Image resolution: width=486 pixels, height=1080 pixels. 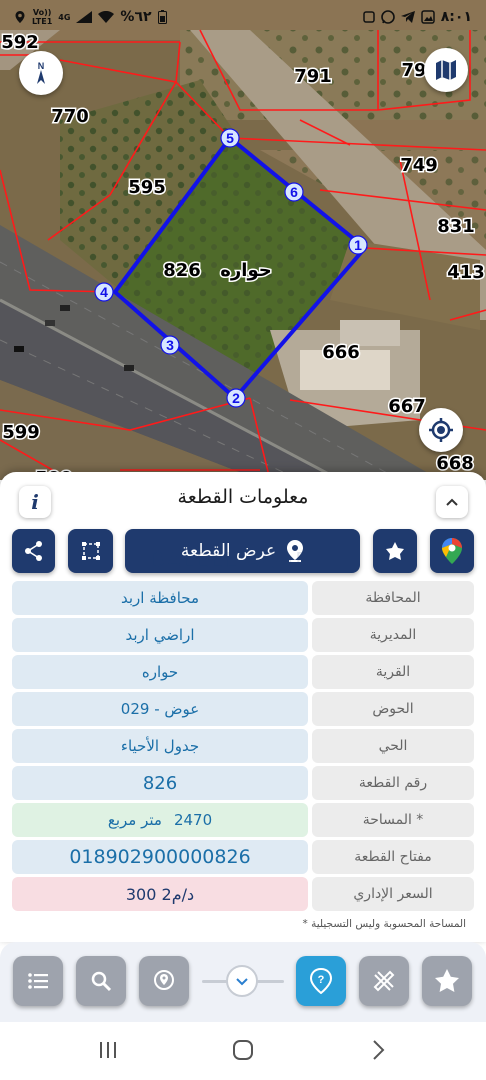 What do you see at coordinates (295, 551) in the screenshot?
I see `location-pin-icon` at bounding box center [295, 551].